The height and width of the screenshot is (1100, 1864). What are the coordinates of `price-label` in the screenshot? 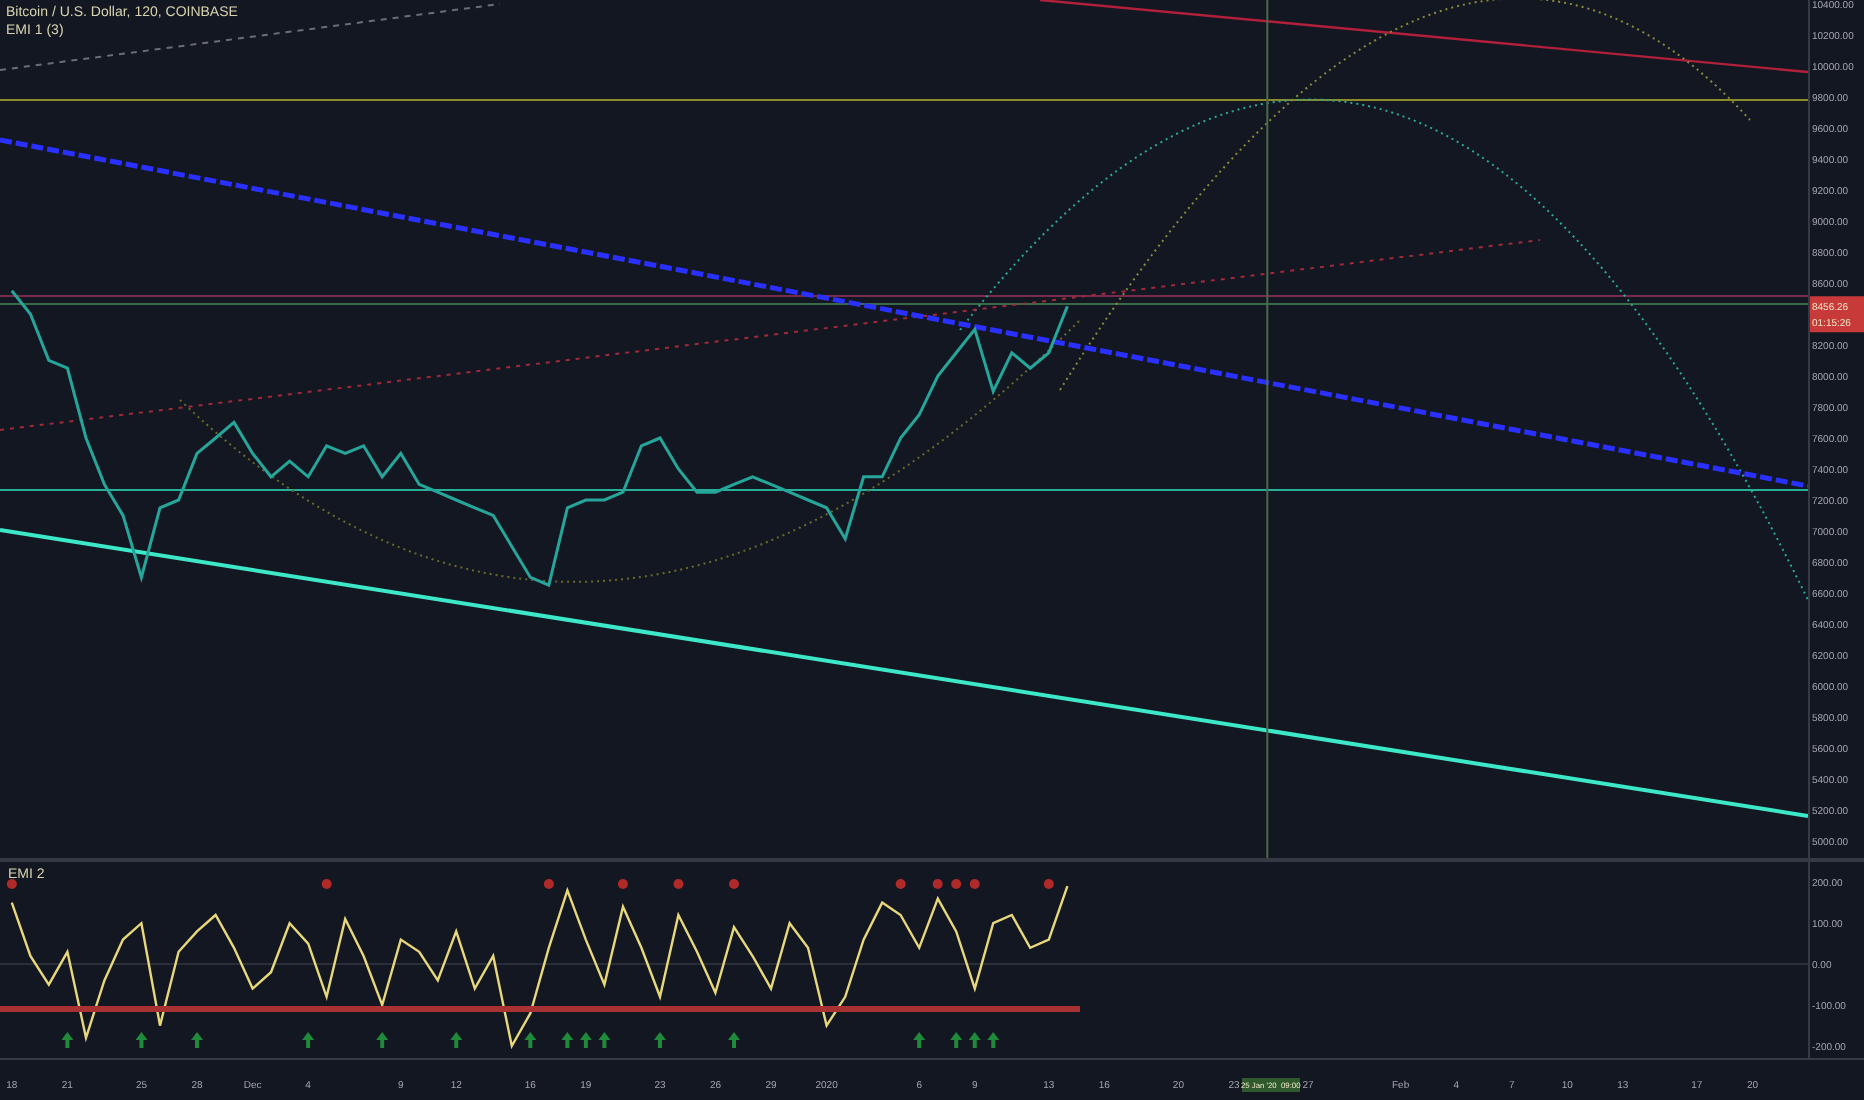 It's located at (1837, 314).